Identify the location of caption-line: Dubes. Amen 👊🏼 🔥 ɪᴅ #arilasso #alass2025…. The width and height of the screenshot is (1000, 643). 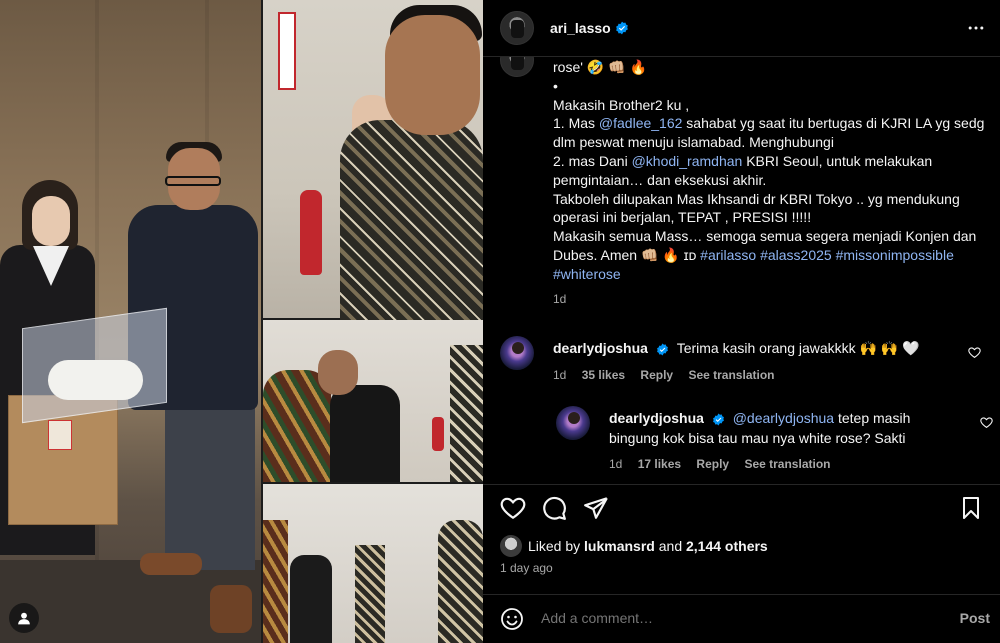
(768, 255).